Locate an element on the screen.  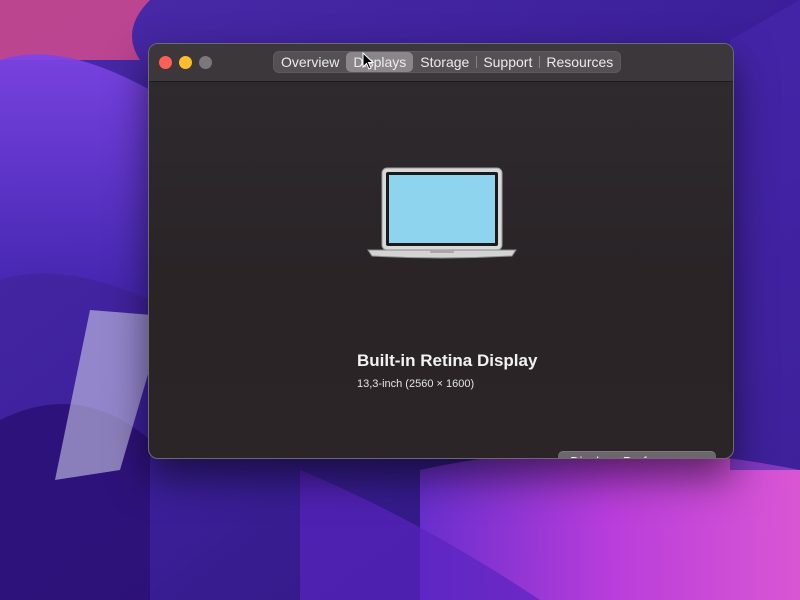
tab-resources: Resources is located at coordinates (579, 62).